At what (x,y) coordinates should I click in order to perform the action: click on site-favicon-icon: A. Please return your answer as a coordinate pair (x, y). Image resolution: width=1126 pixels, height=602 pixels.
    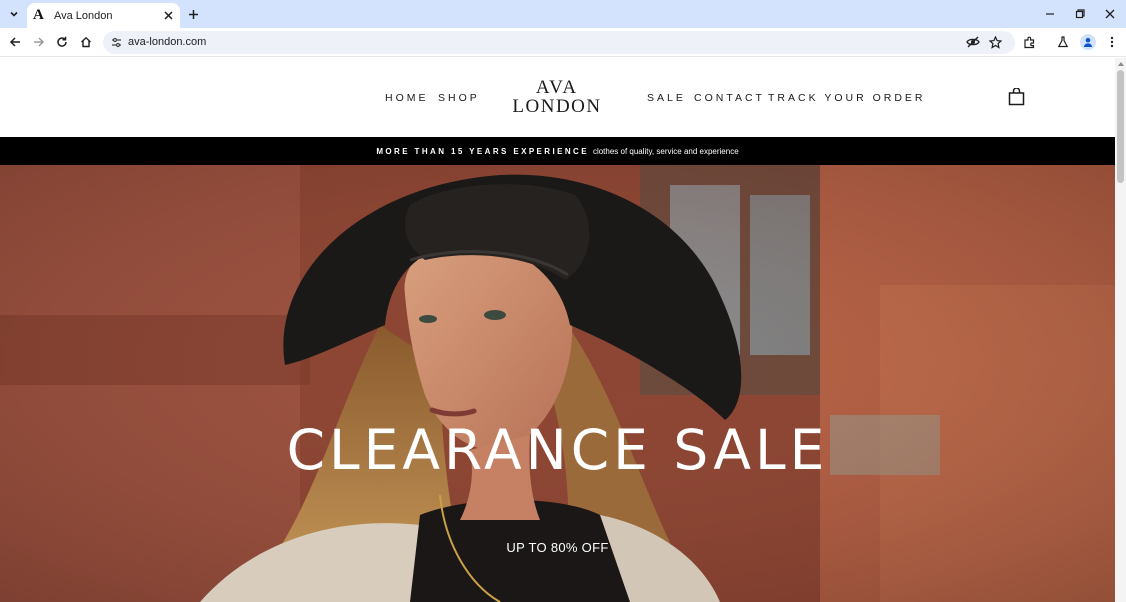
    Looking at the image, I should click on (38, 15).